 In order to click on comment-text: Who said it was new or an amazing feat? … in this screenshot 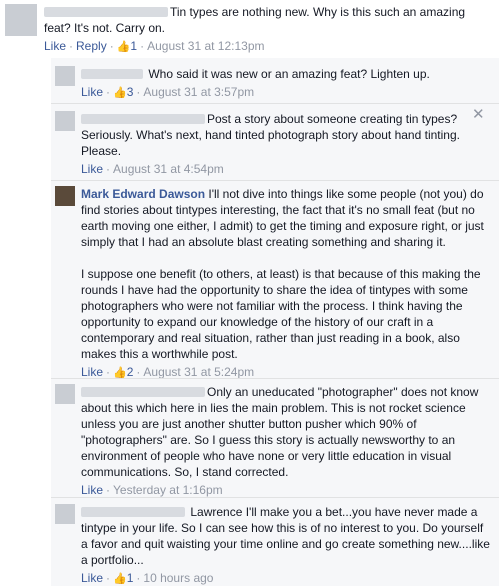, I will do `click(283, 74)`.